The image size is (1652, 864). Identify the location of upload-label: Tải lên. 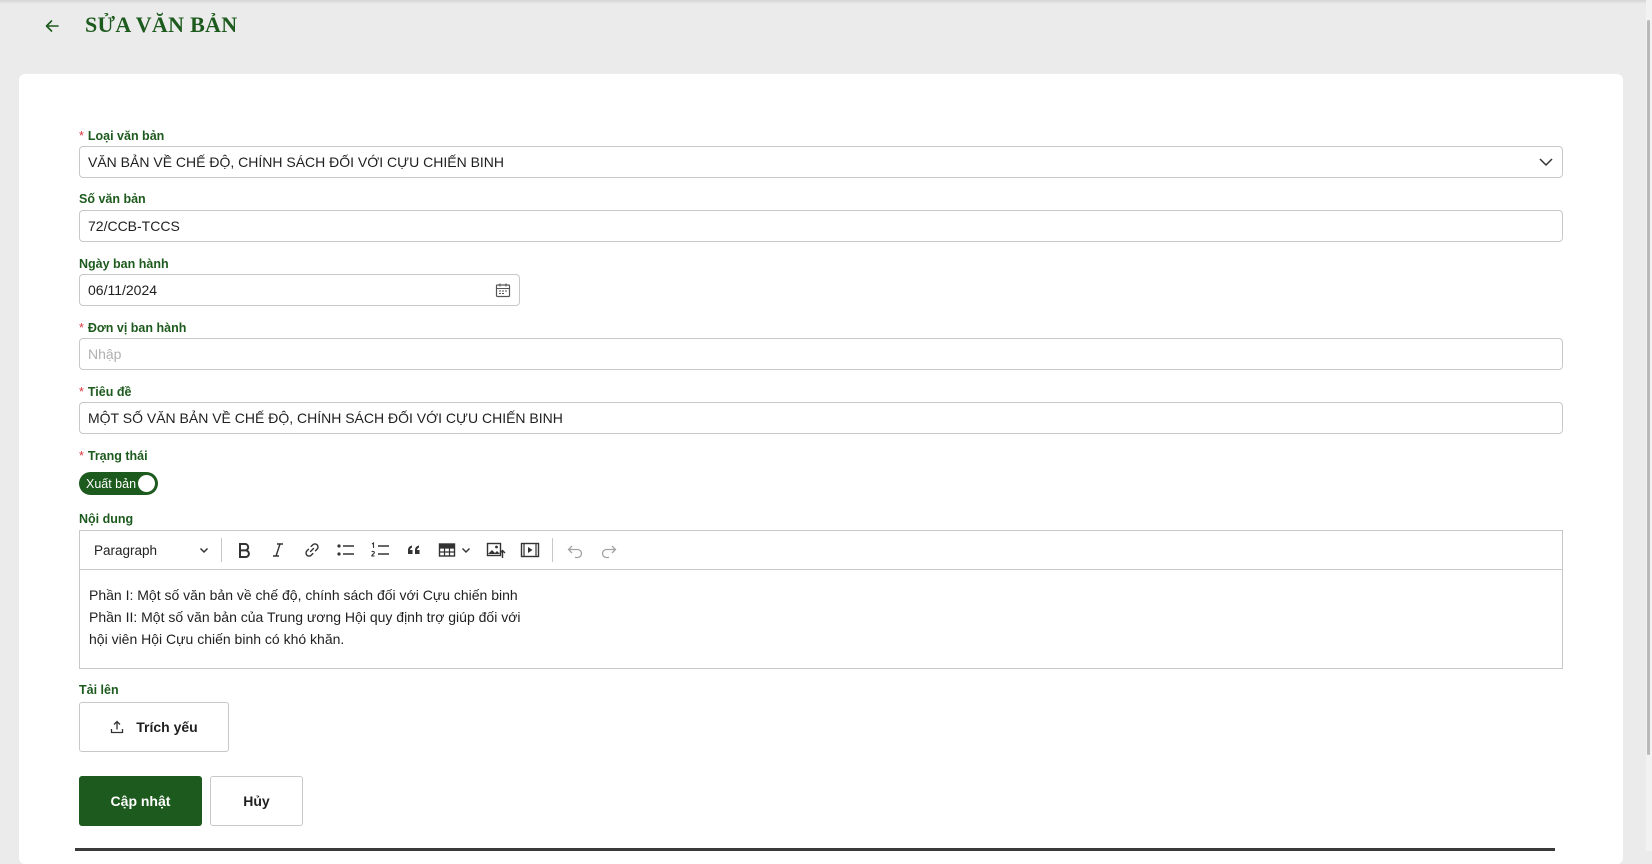
(99, 690).